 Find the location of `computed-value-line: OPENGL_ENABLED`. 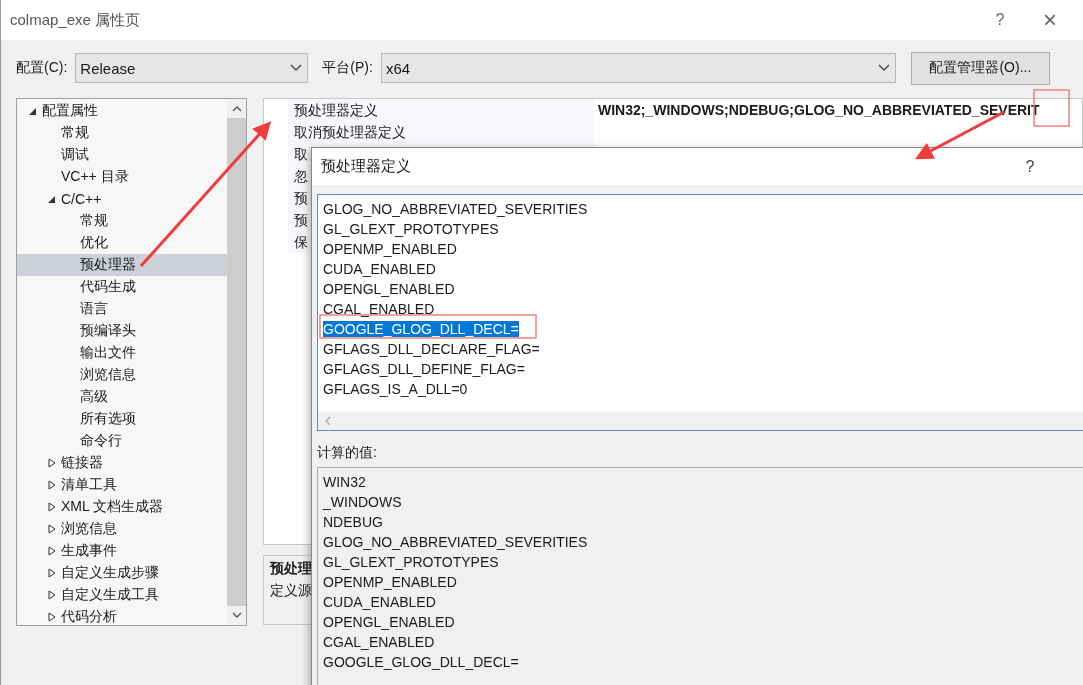

computed-value-line: OPENGL_ENABLED is located at coordinates (389, 622).